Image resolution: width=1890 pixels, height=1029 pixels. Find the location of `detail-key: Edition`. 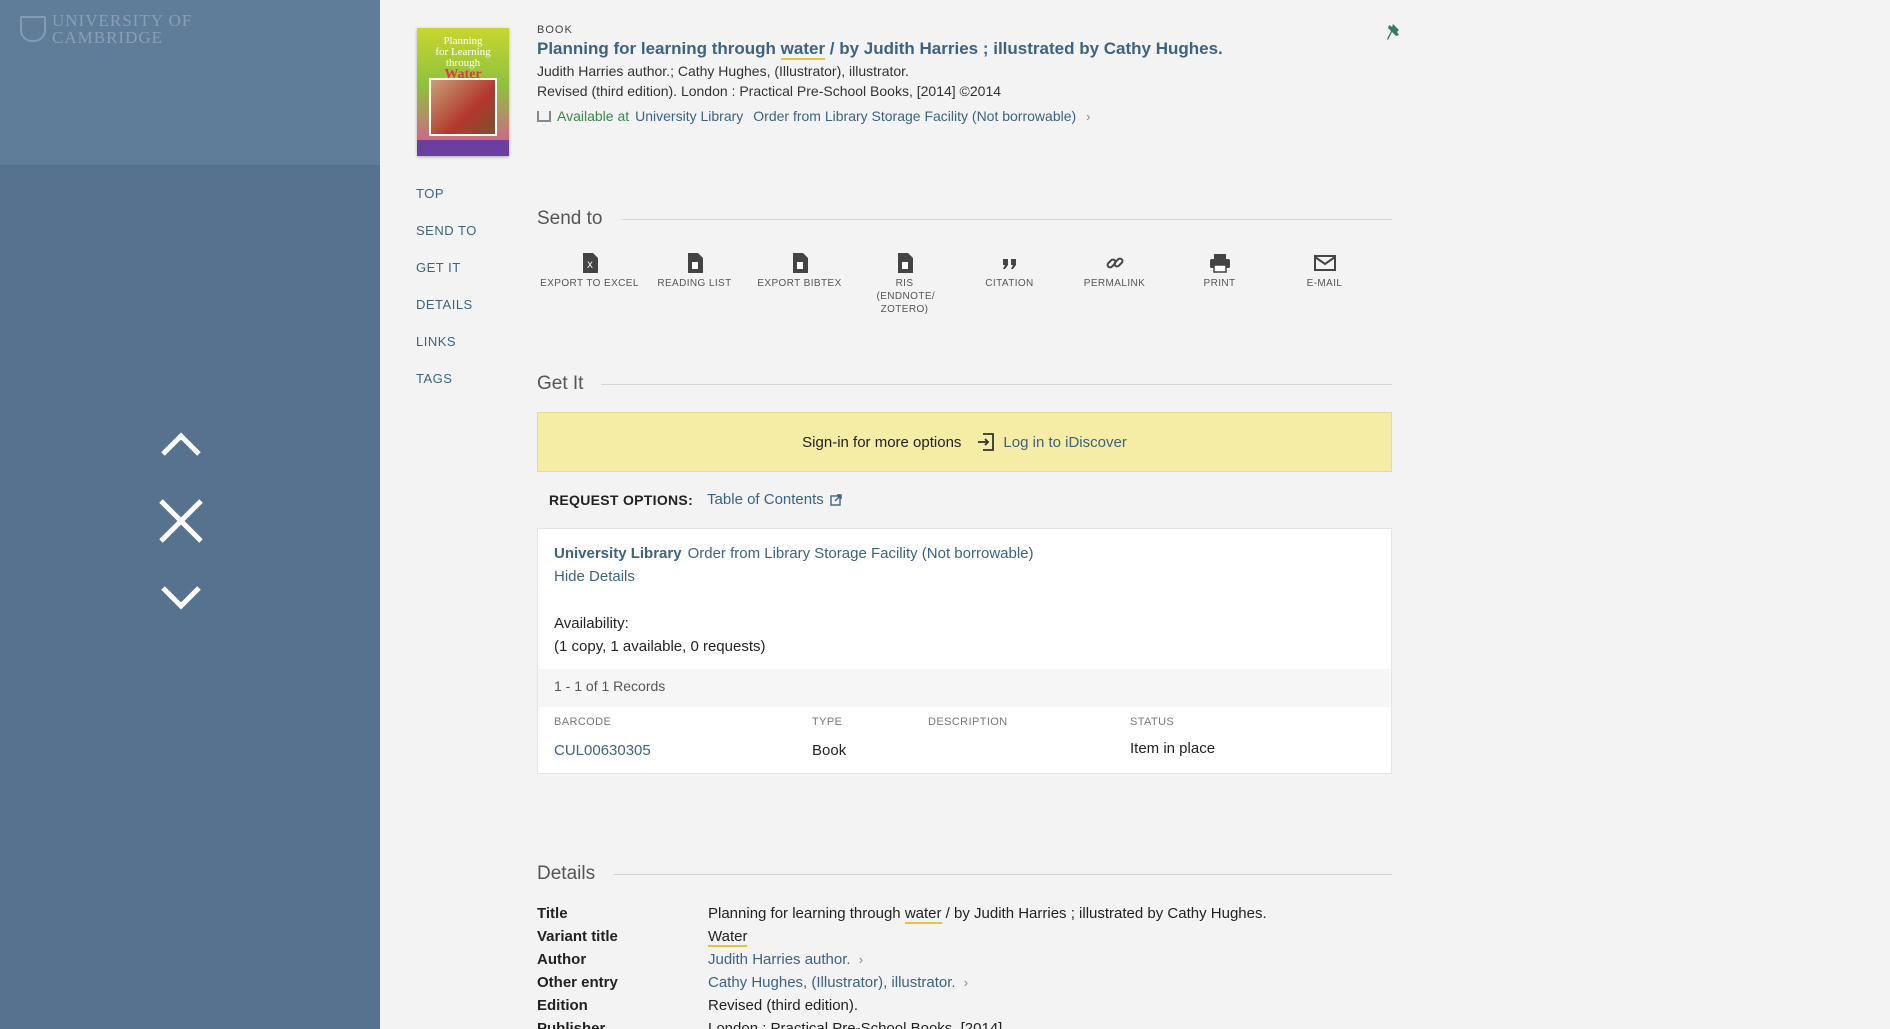

detail-key: Edition is located at coordinates (562, 1005).